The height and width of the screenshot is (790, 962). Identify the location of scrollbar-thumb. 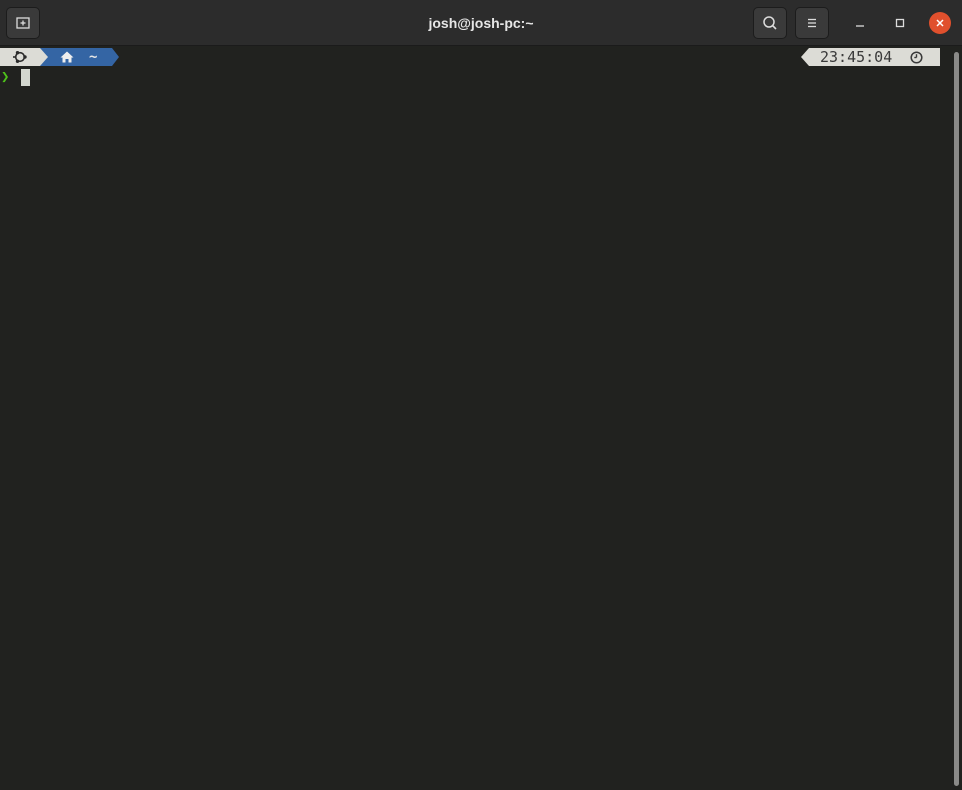
(956, 419).